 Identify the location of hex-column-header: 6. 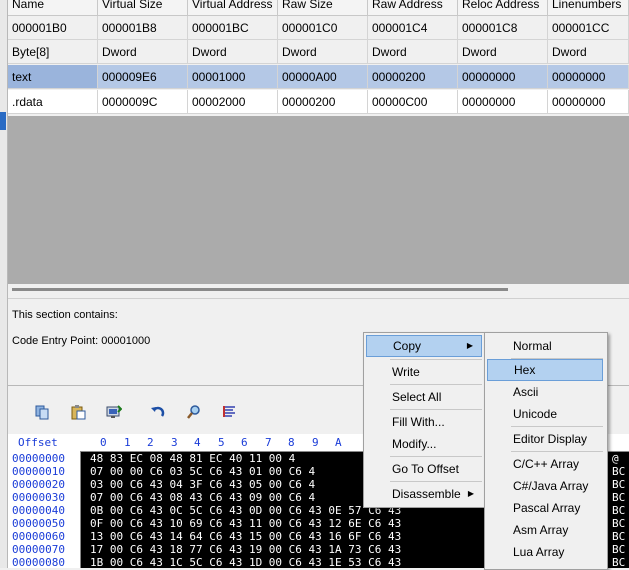
(244, 442).